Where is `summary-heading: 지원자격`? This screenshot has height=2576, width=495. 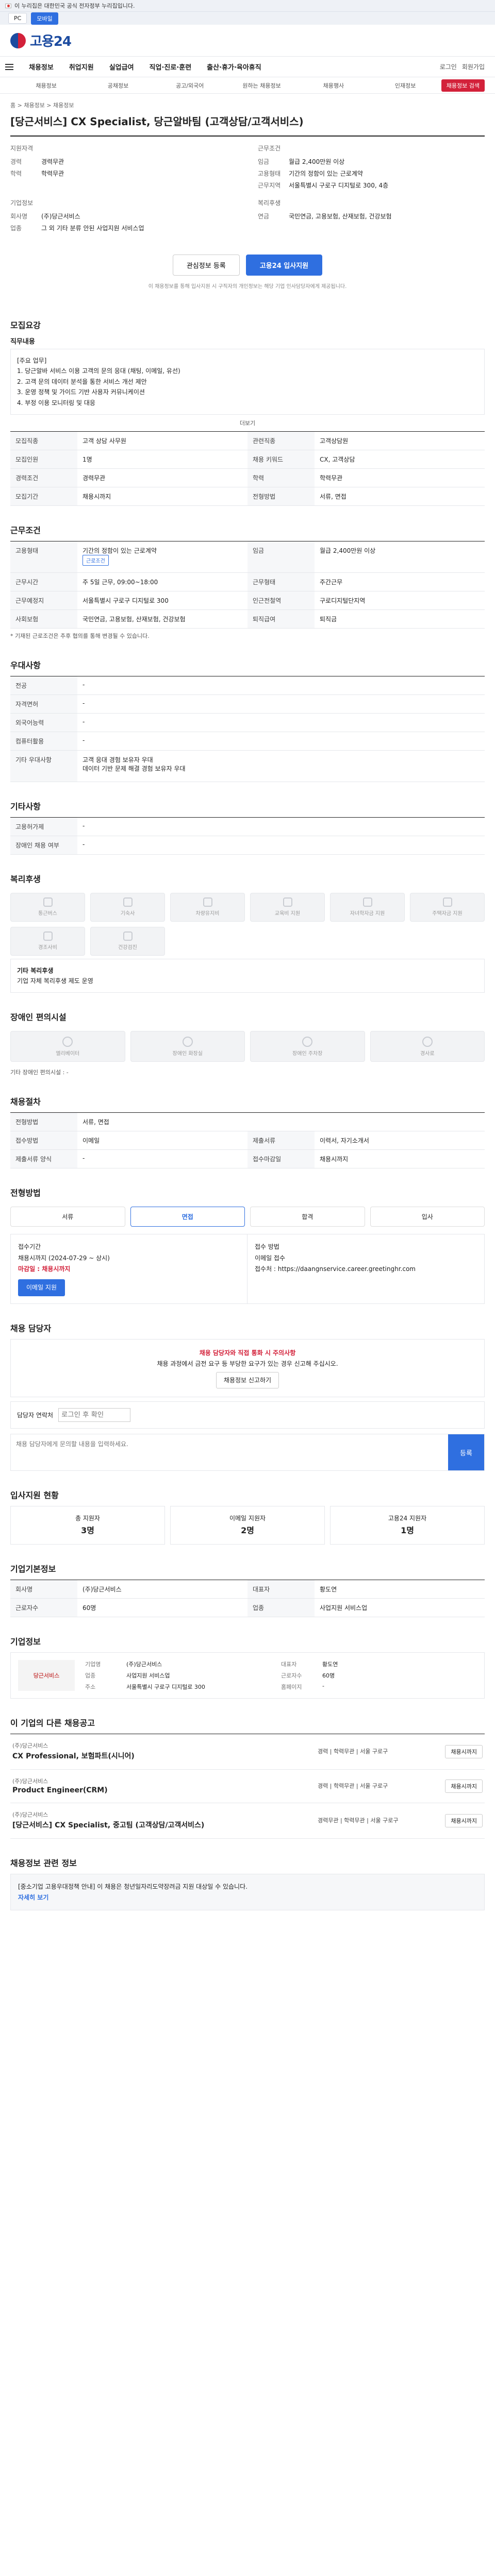
summary-heading: 지원자격 is located at coordinates (22, 148).